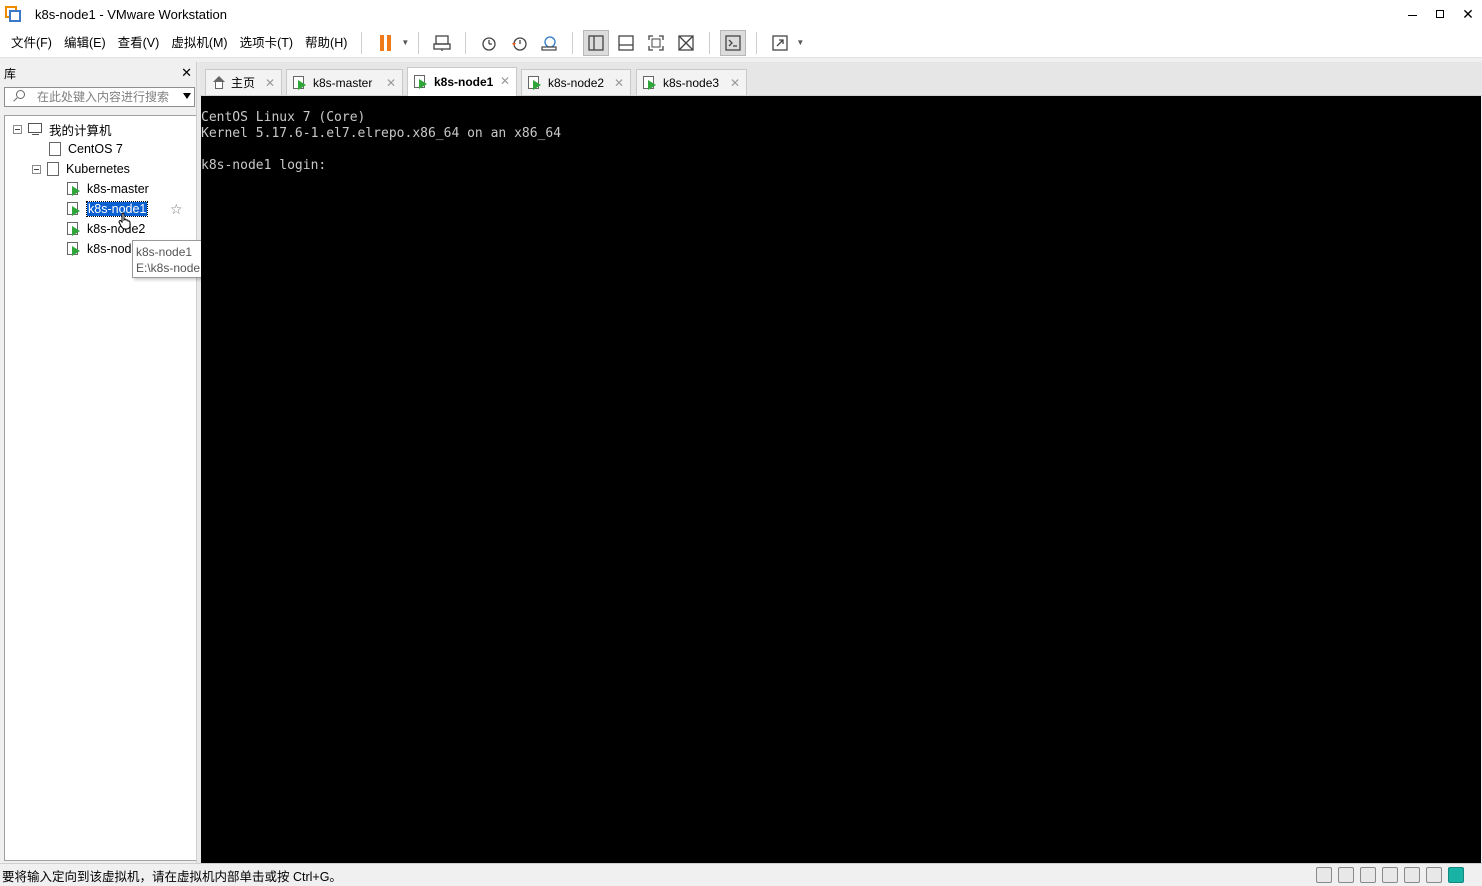 This screenshot has height=886, width=1482. I want to click on menu-file: 文件(F), so click(31, 43).